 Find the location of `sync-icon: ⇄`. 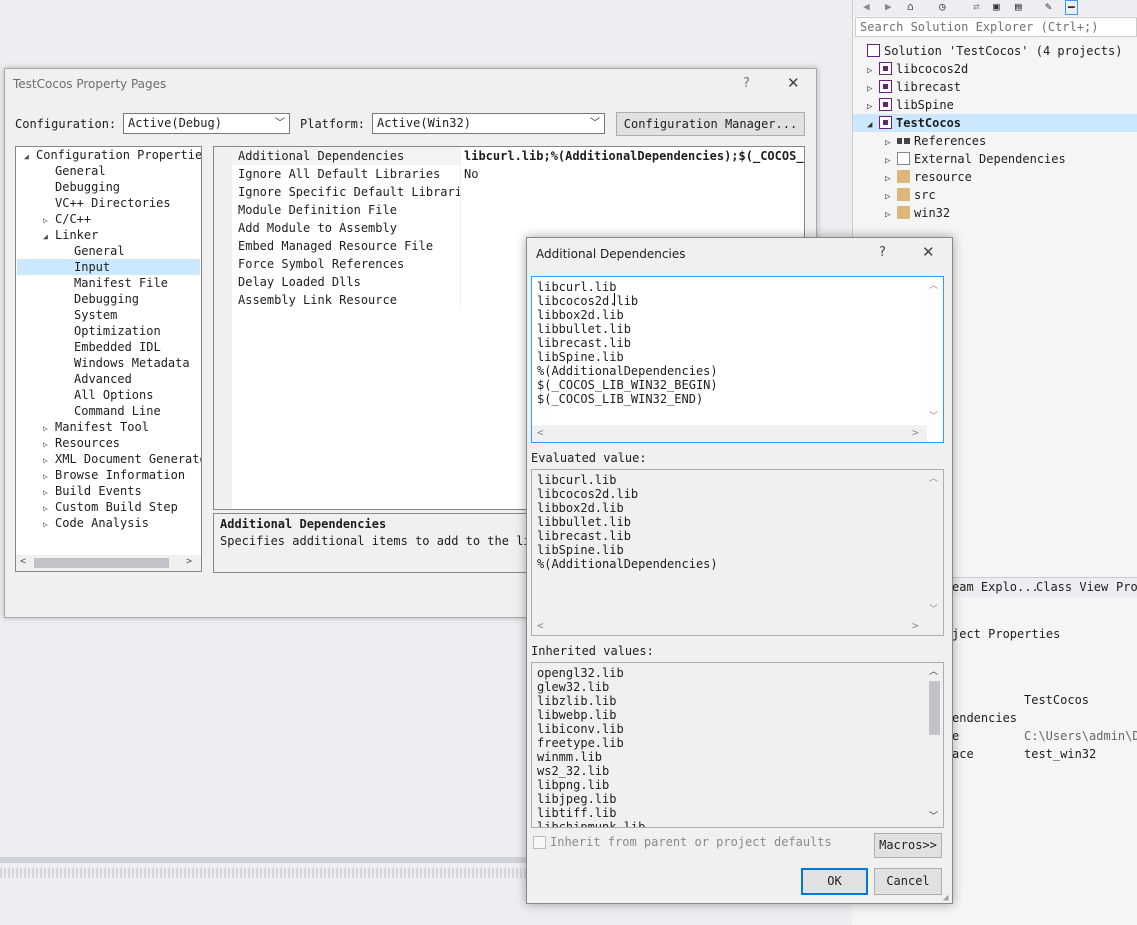

sync-icon: ⇄ is located at coordinates (976, 6).